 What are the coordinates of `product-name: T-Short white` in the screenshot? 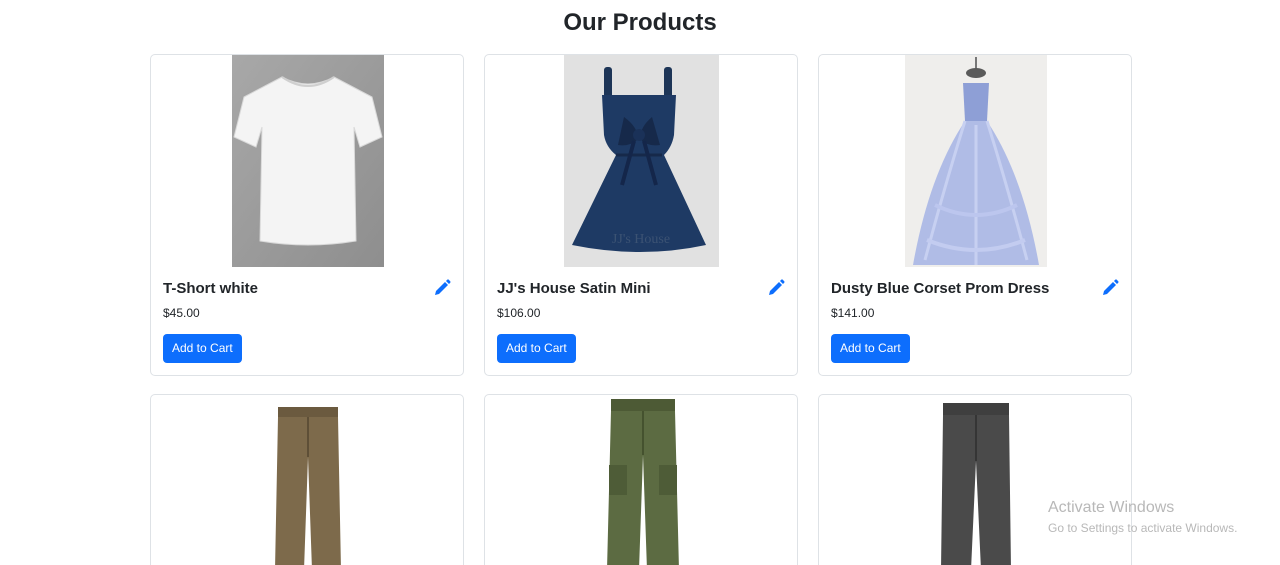 It's located at (210, 288).